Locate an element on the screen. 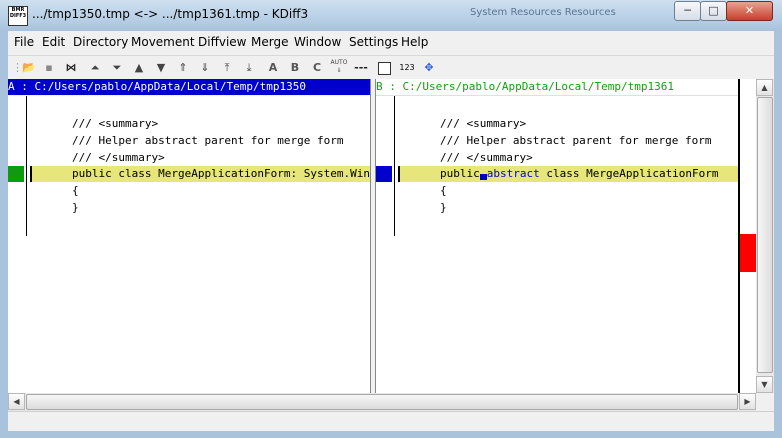  prev-delta-icon: ▲ is located at coordinates (139, 68).